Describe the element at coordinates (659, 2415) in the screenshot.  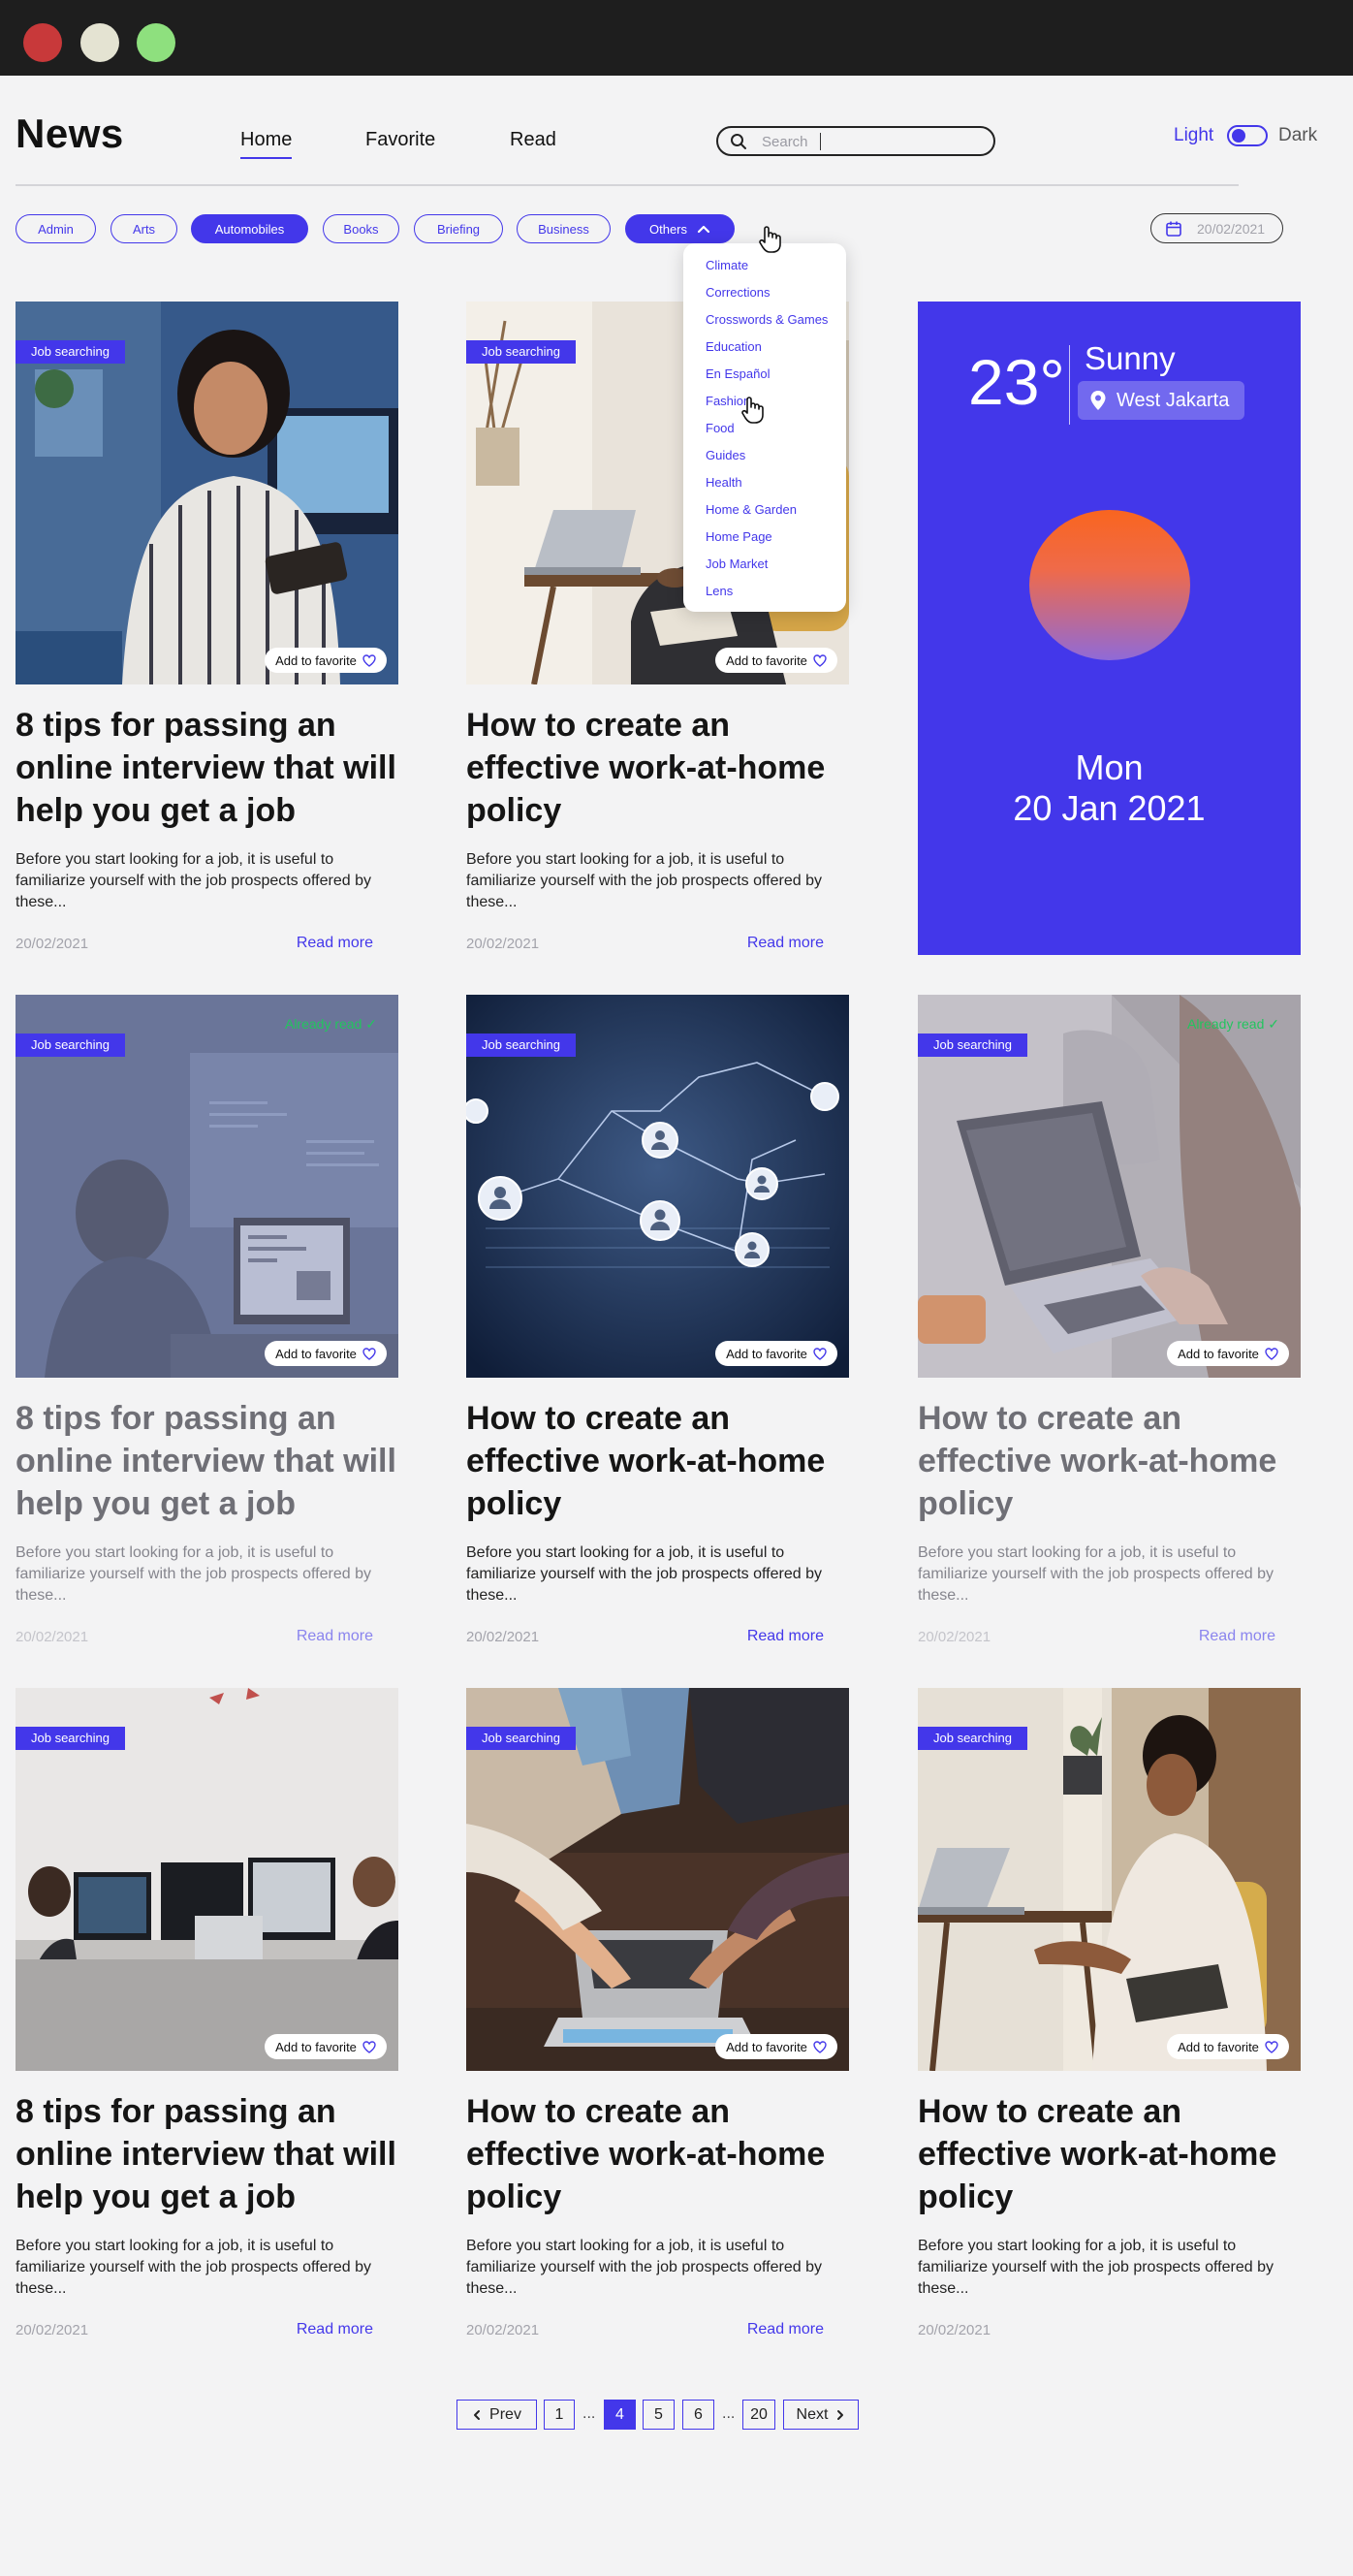
I see `page-button-5: 5` at that location.